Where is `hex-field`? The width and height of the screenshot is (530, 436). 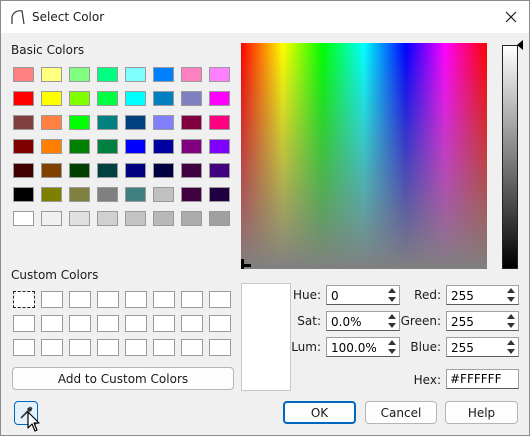 hex-field is located at coordinates (482, 379).